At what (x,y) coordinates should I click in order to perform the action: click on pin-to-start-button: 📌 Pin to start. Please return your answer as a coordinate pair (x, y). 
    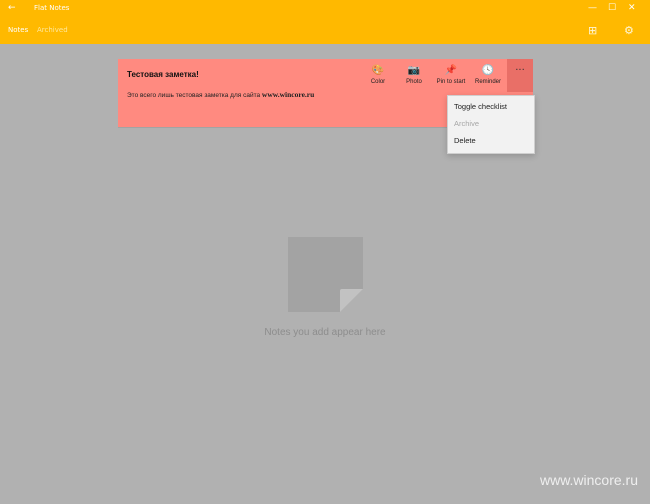
    Looking at the image, I should click on (451, 75).